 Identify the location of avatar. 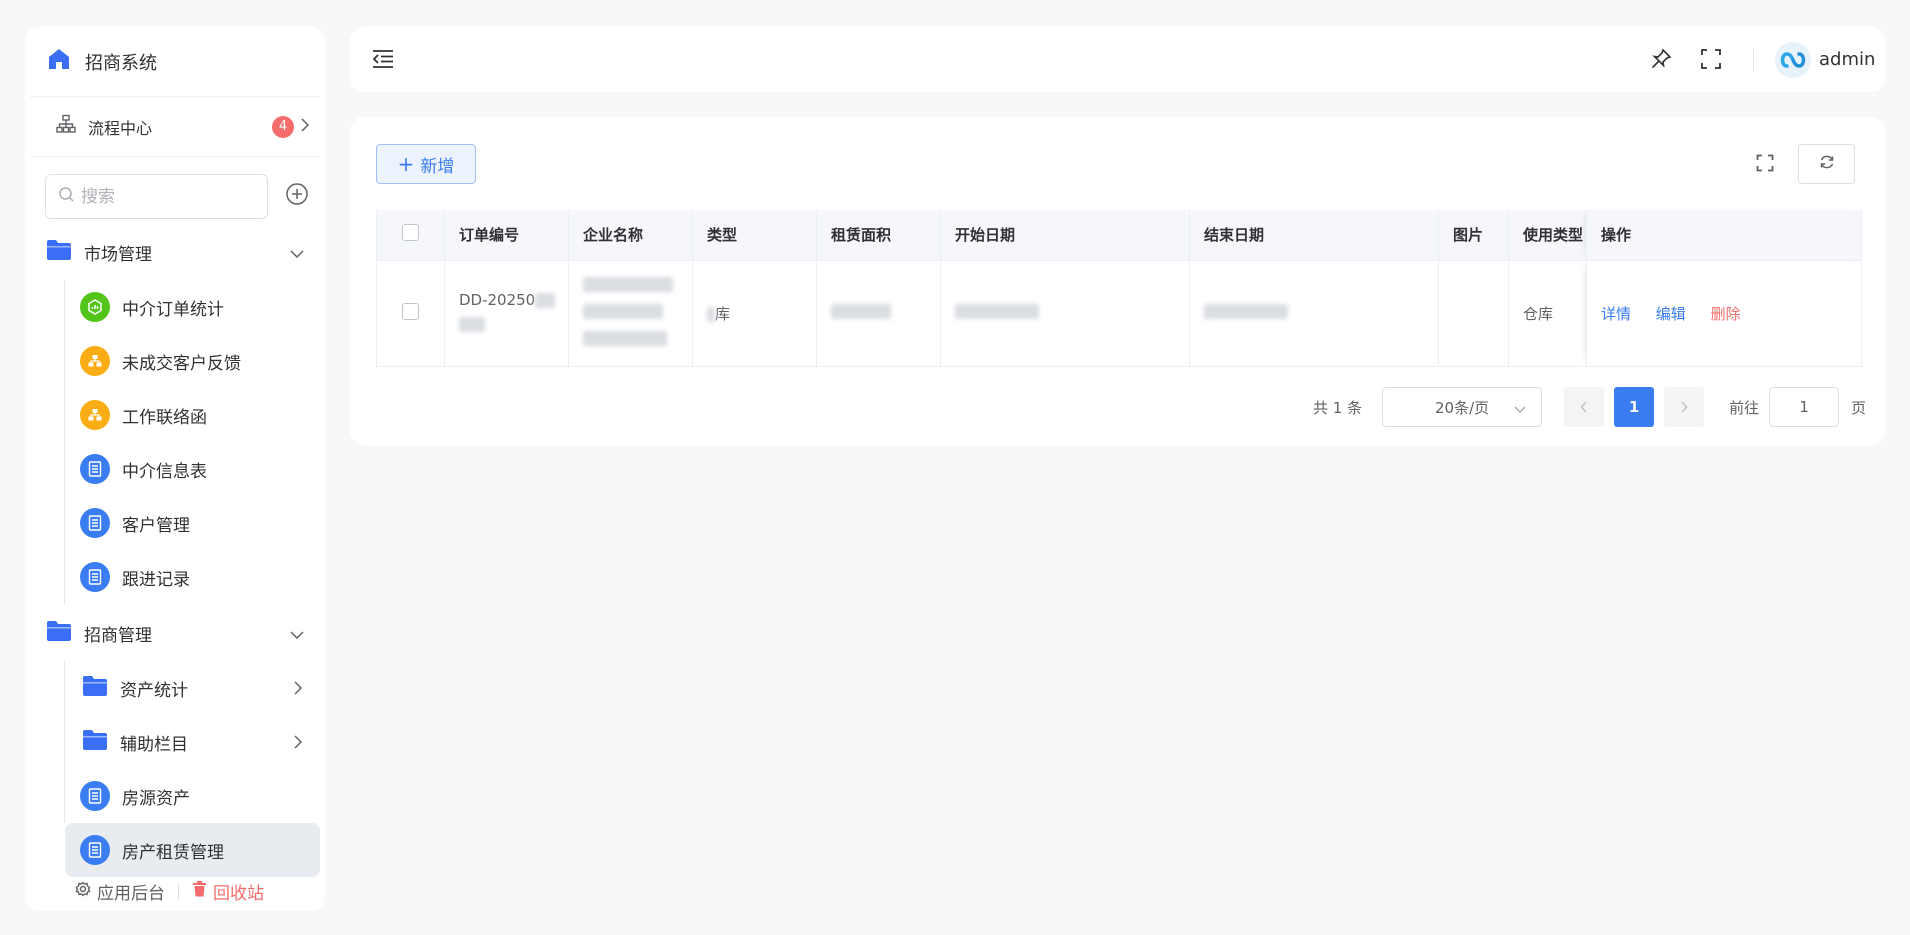
(1793, 60).